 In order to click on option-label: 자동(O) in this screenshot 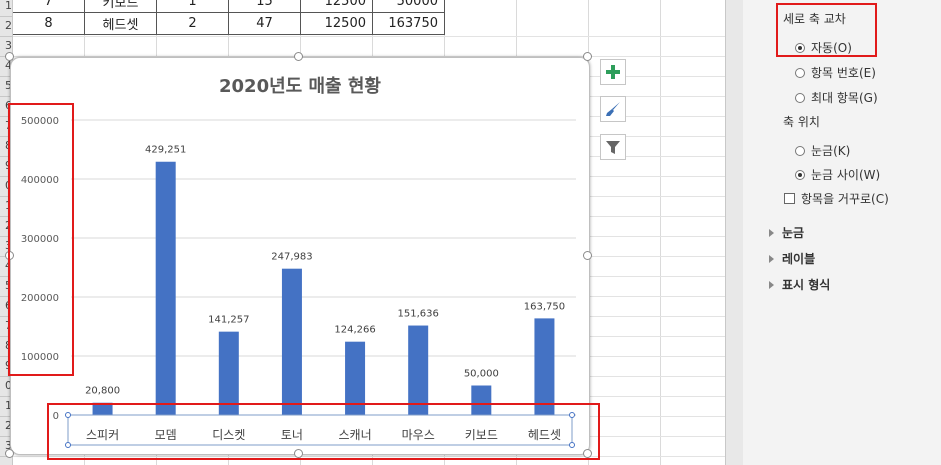, I will do `click(831, 48)`.